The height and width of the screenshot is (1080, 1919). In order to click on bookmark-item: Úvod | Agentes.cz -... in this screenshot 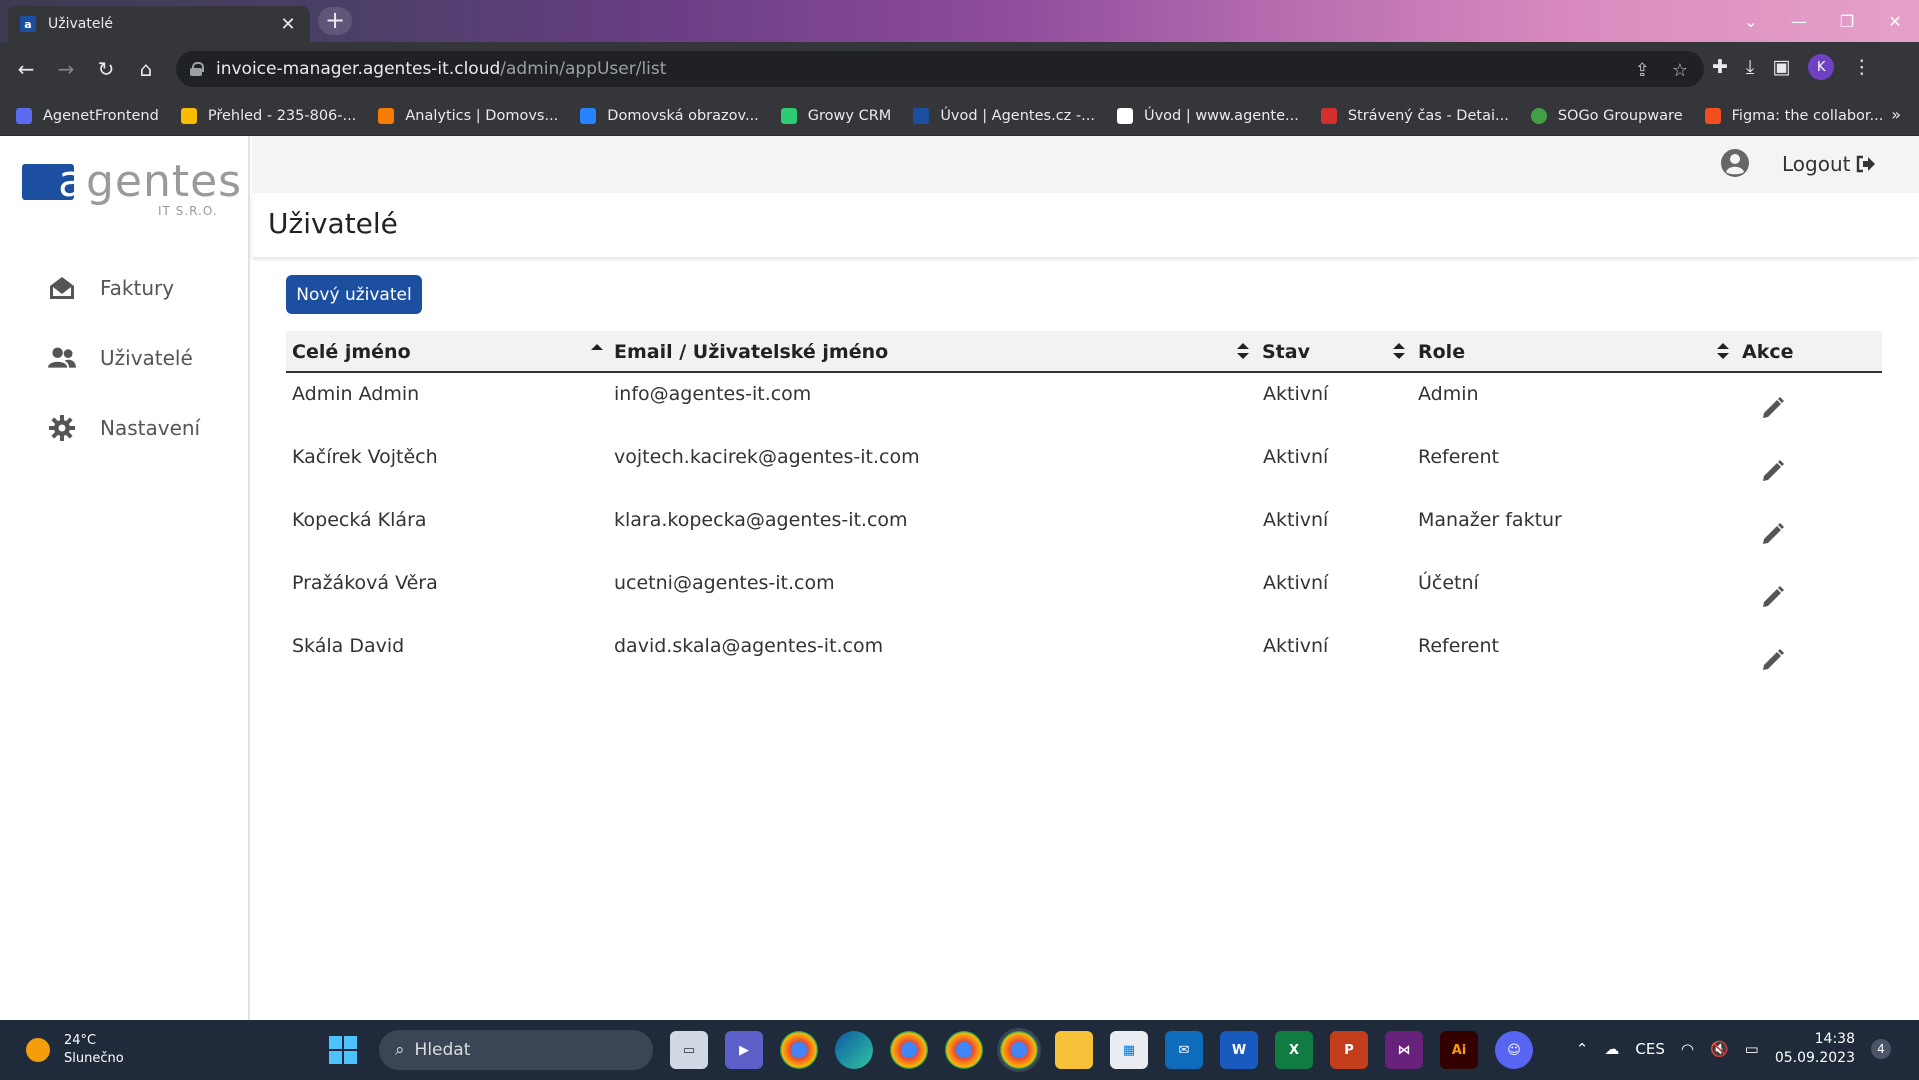, I will do `click(1004, 115)`.